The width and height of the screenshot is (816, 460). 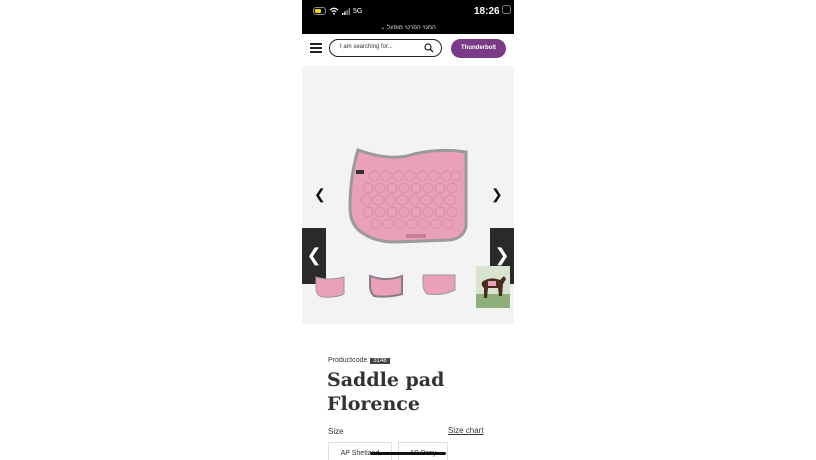 I want to click on product-title: Saddle pad Florence, so click(x=386, y=392).